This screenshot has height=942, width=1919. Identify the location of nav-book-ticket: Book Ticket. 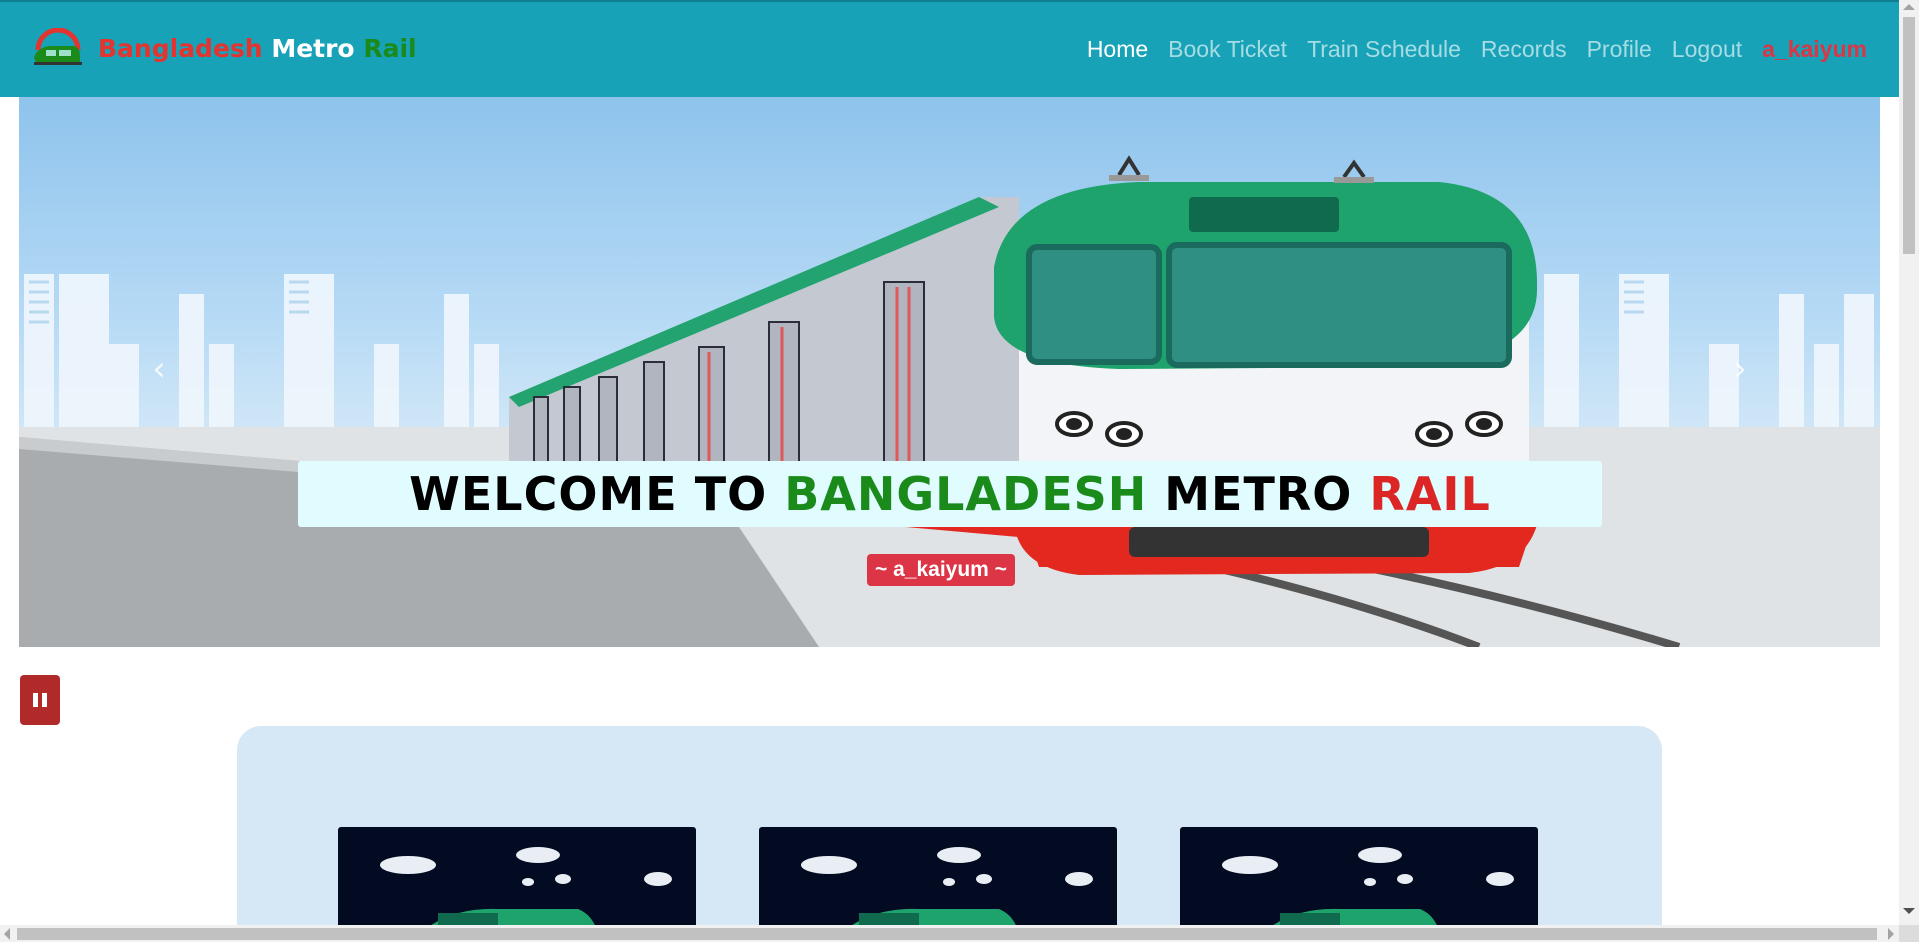
(1227, 49).